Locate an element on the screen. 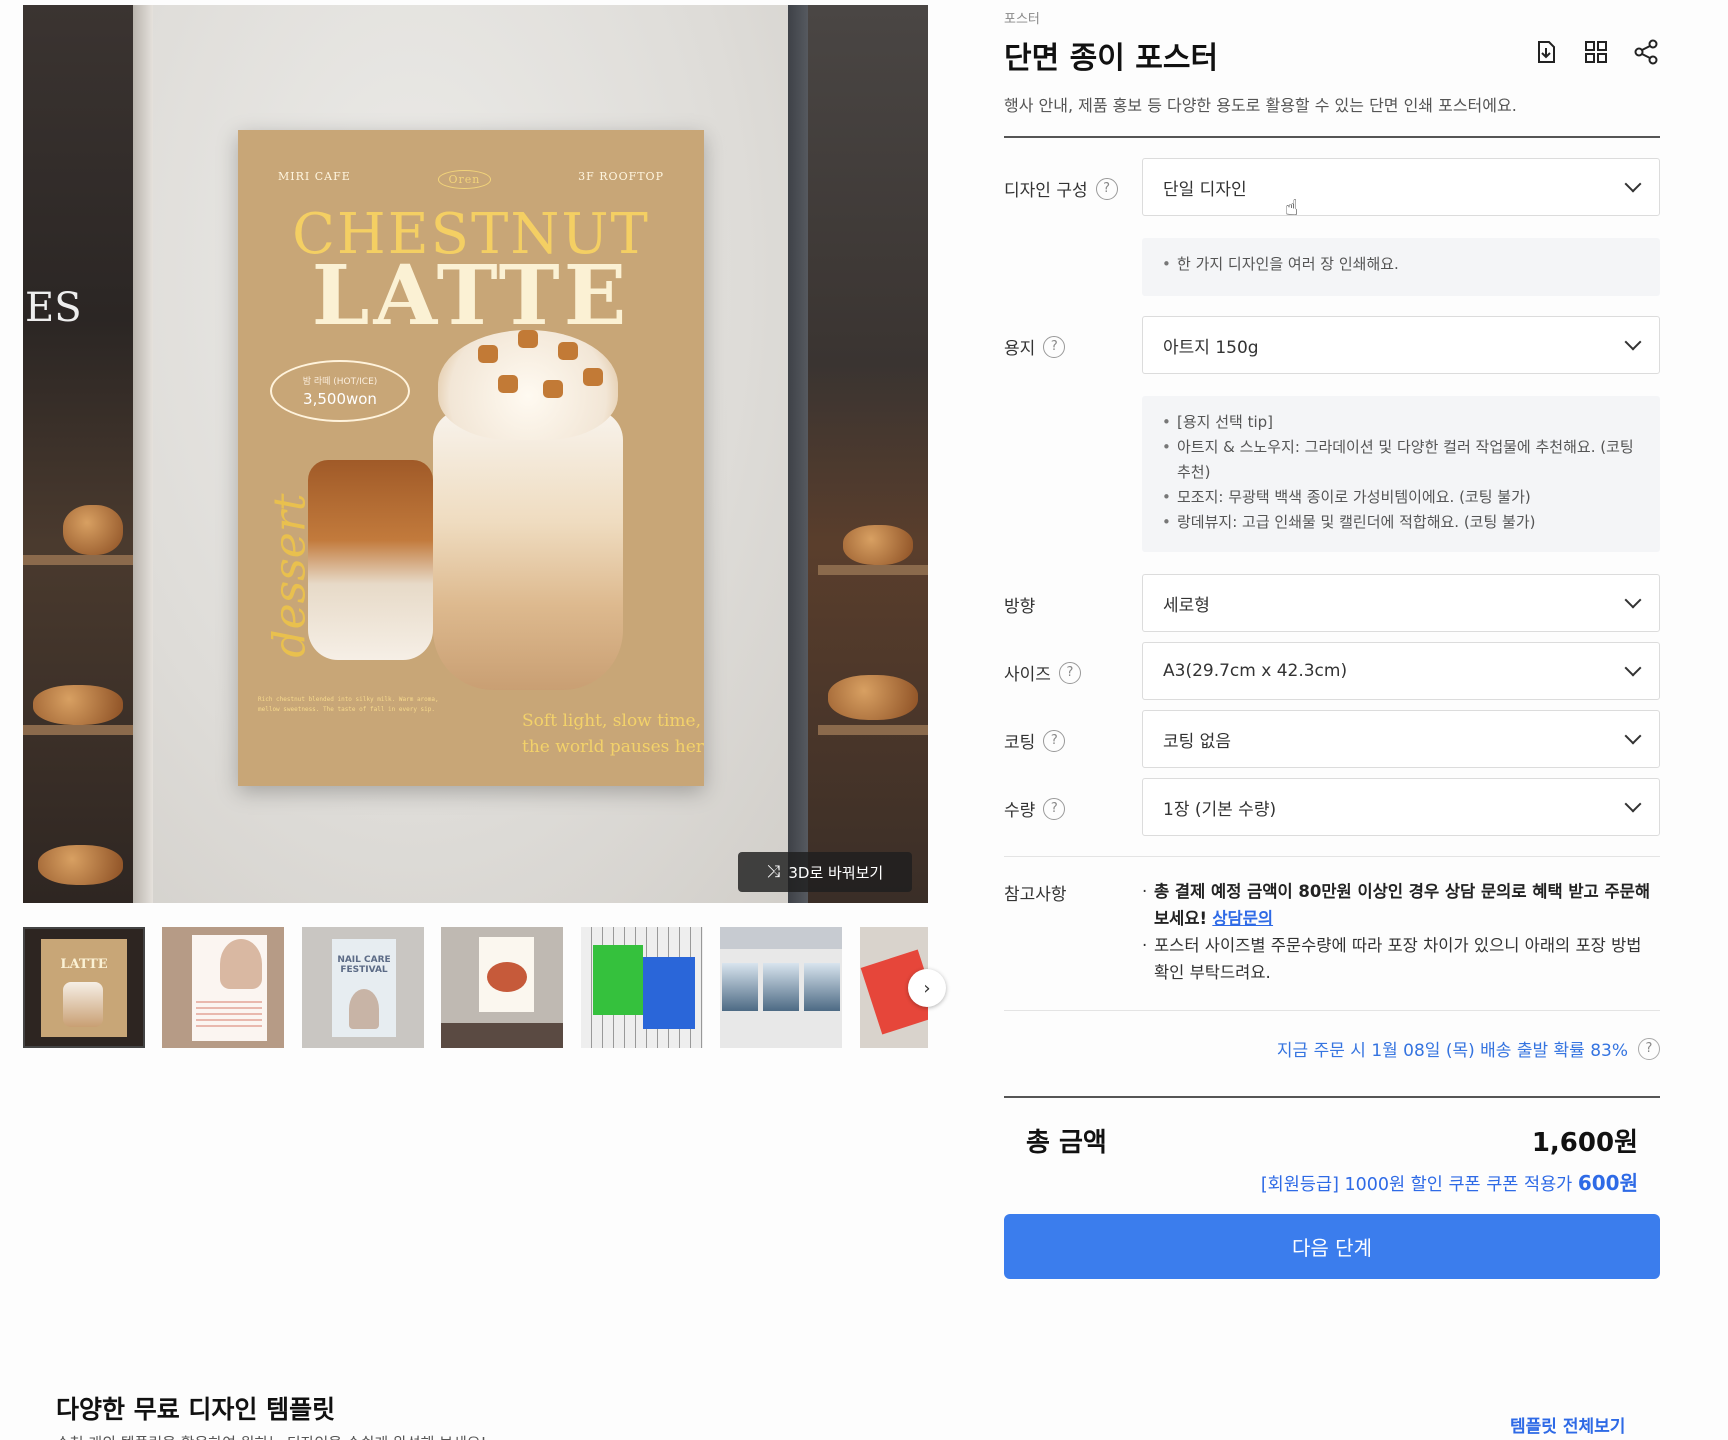  design-note: 한 가지 디자인을 여러 장 인쇄해요. is located at coordinates (1401, 267).